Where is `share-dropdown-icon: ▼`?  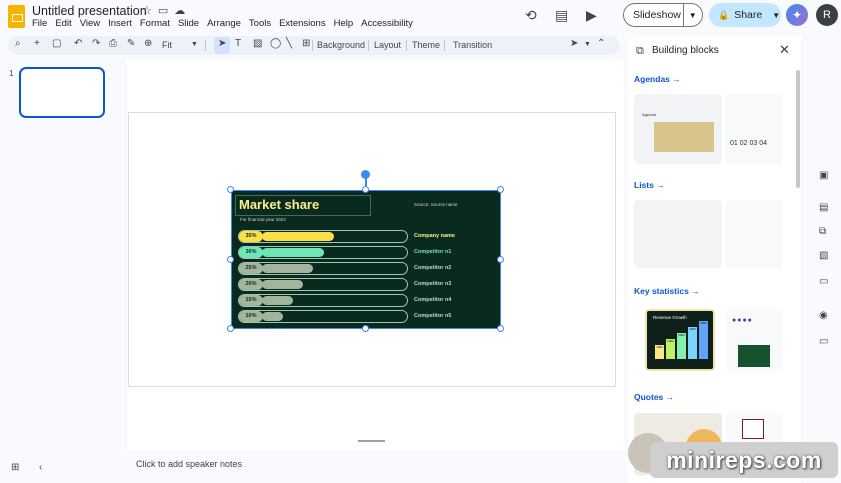 share-dropdown-icon: ▼ is located at coordinates (776, 15).